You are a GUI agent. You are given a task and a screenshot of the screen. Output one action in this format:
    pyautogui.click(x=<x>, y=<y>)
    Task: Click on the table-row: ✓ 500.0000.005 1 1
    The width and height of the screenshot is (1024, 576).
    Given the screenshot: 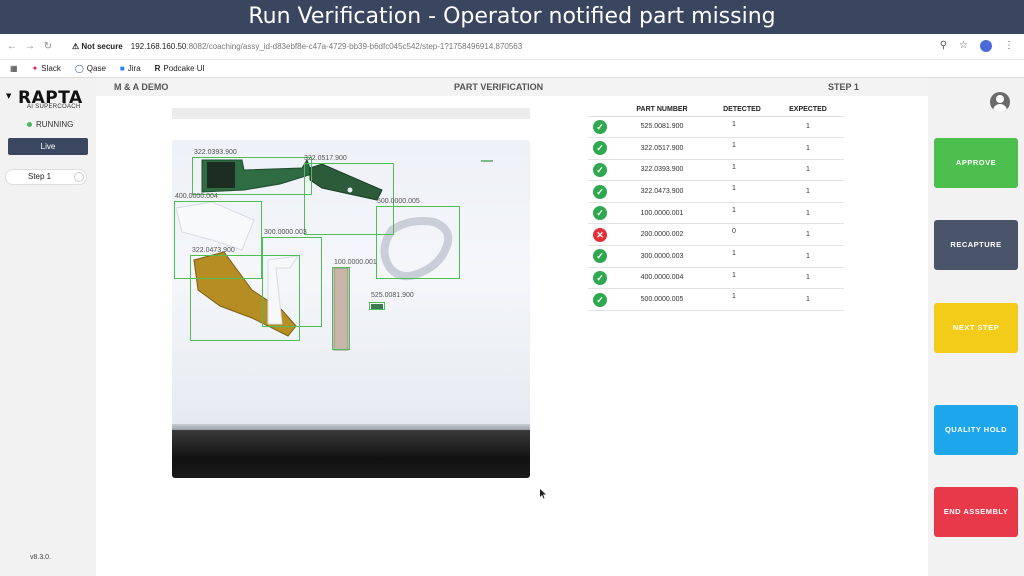 What is the action you would take?
    pyautogui.click(x=716, y=299)
    